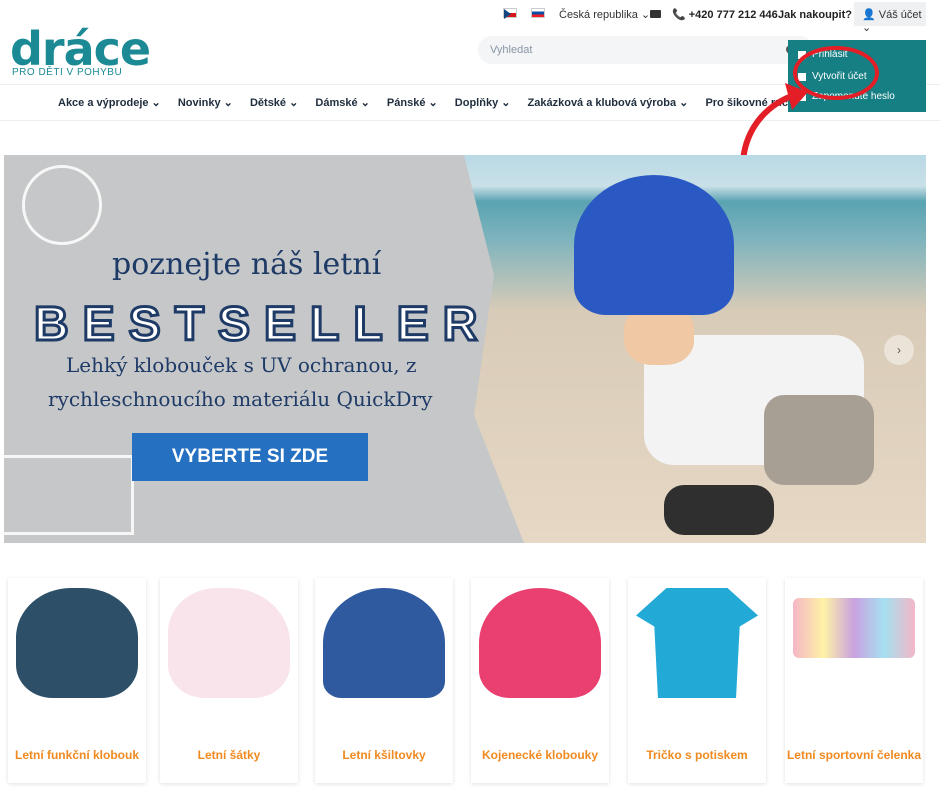 Image resolution: width=940 pixels, height=788 pixels. Describe the element at coordinates (229, 643) in the screenshot. I see `scarf-hat-image` at that location.